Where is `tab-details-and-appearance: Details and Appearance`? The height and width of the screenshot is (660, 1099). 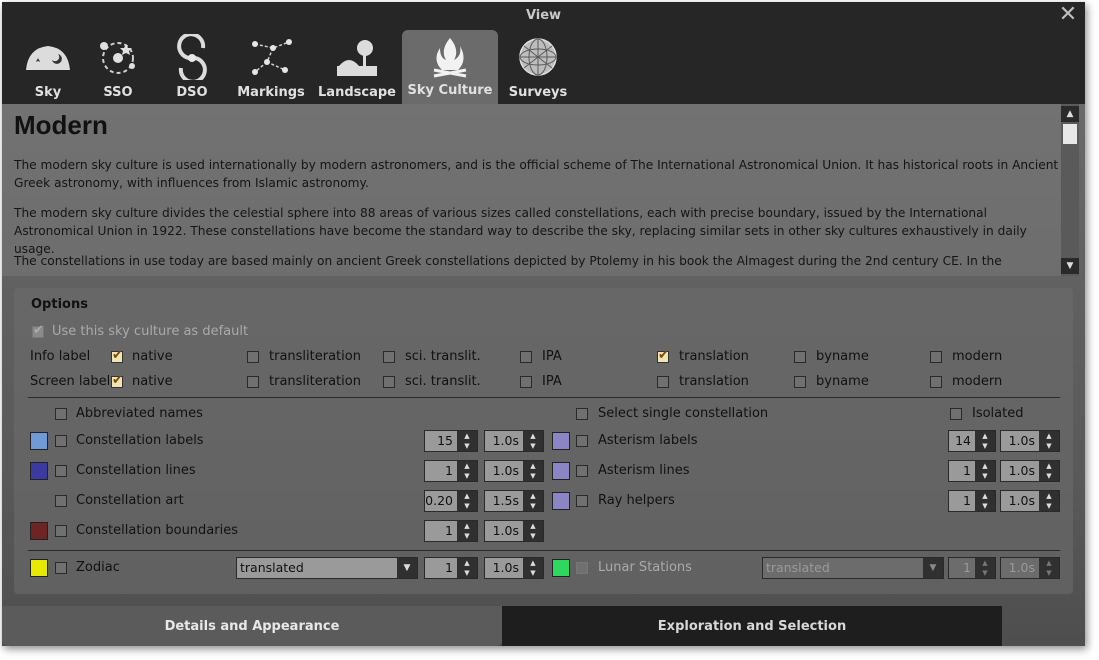
tab-details-and-appearance: Details and Appearance is located at coordinates (252, 626).